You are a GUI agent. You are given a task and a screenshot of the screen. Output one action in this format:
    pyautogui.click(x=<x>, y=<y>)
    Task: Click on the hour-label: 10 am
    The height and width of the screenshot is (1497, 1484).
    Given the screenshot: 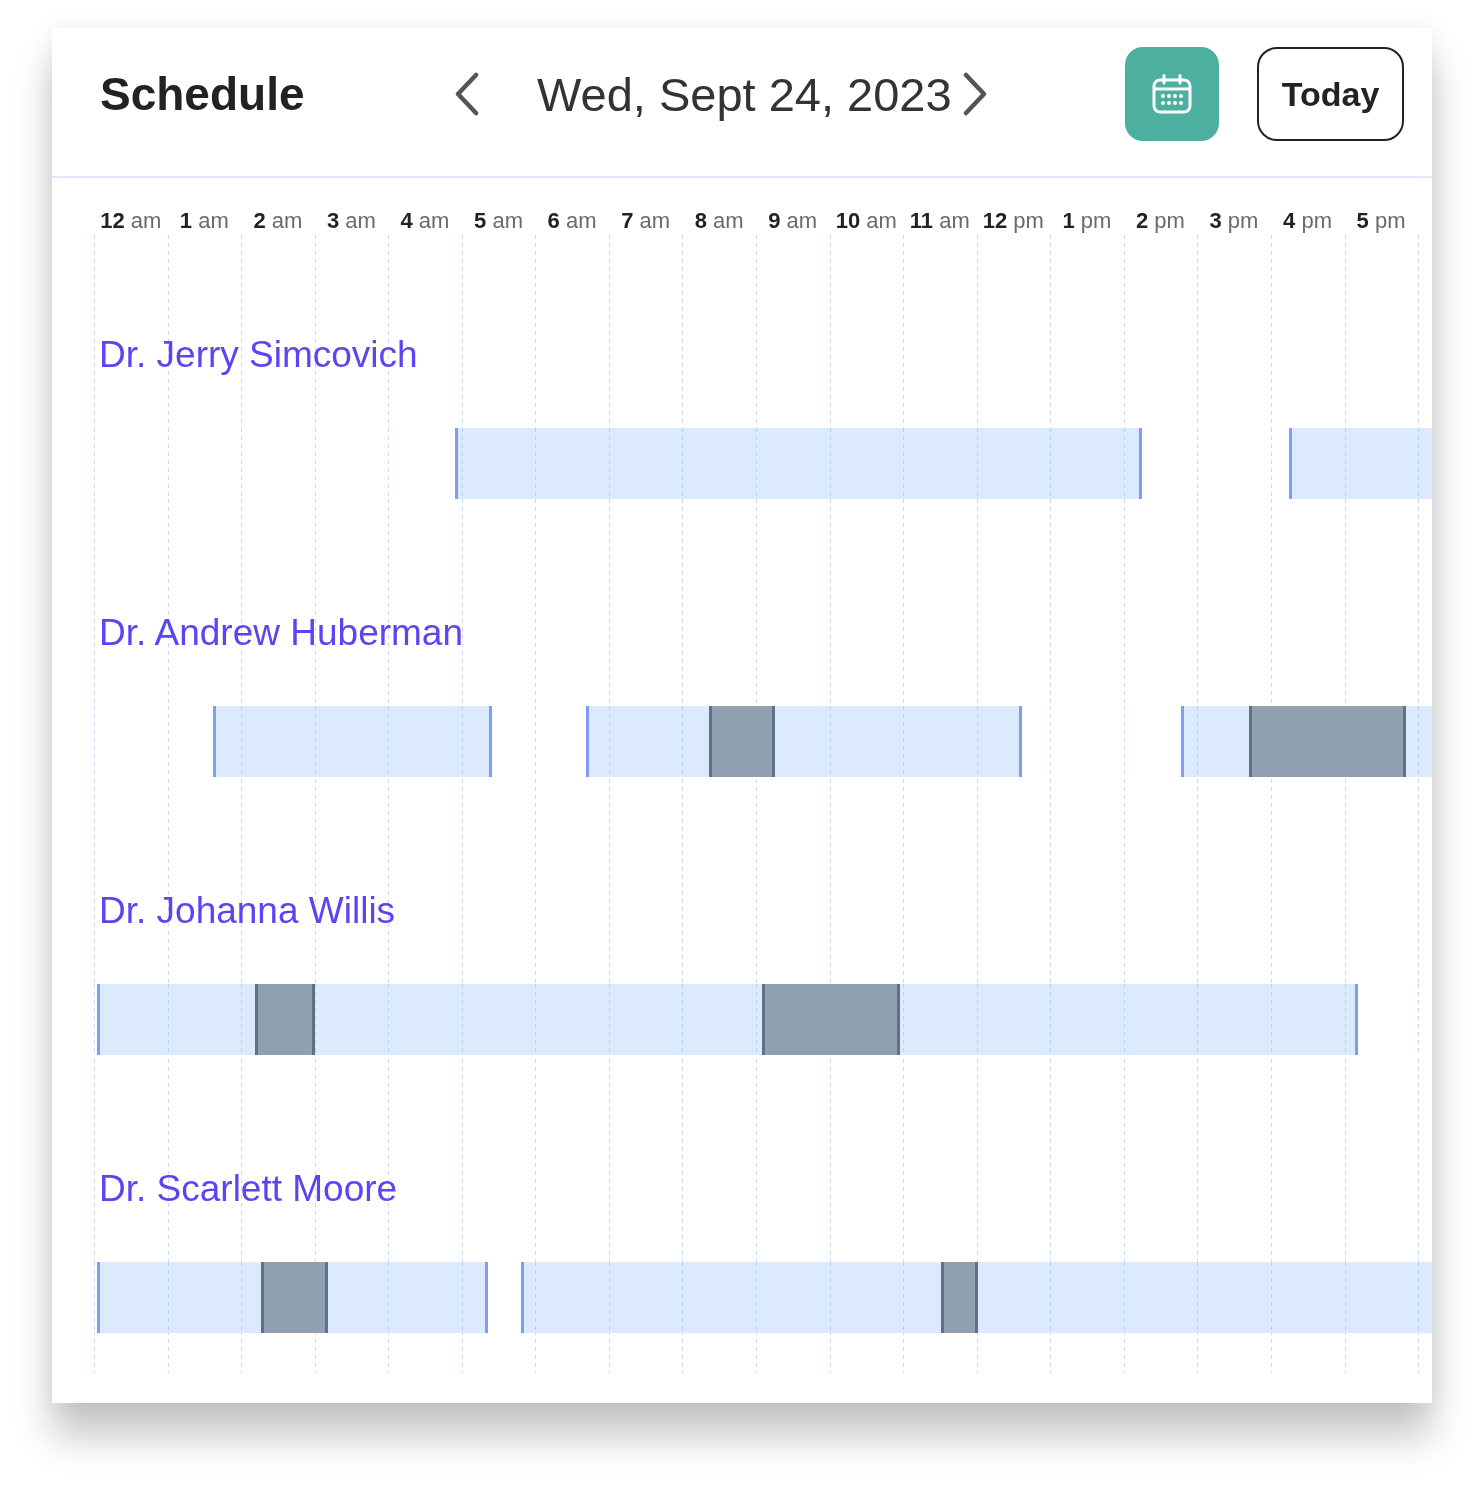 What is the action you would take?
    pyautogui.click(x=866, y=221)
    